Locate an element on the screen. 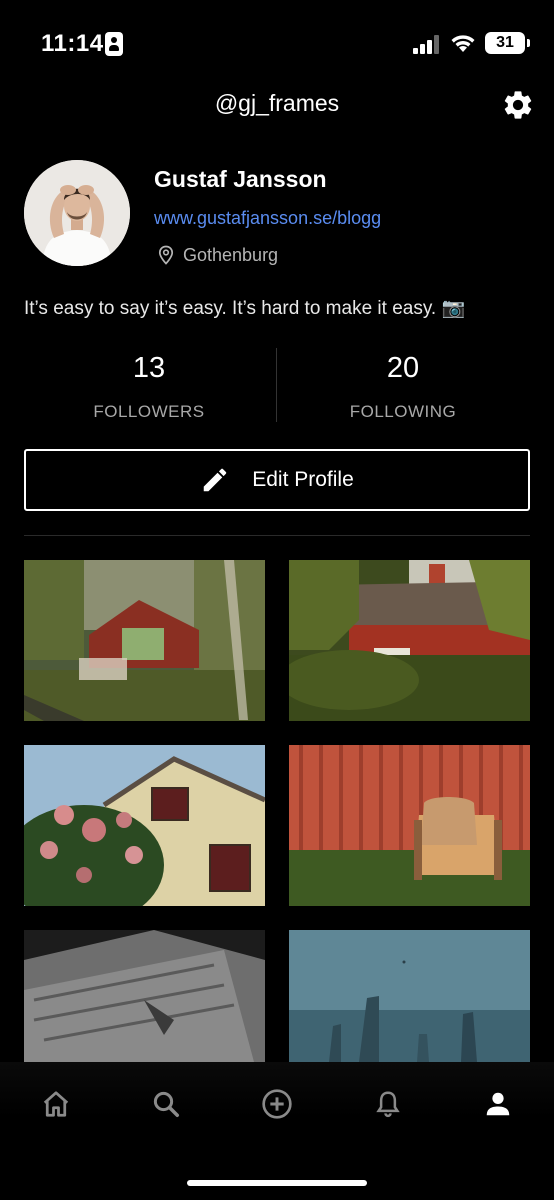 This screenshot has height=1200, width=554. nav-profile is located at coordinates (498, 1104).